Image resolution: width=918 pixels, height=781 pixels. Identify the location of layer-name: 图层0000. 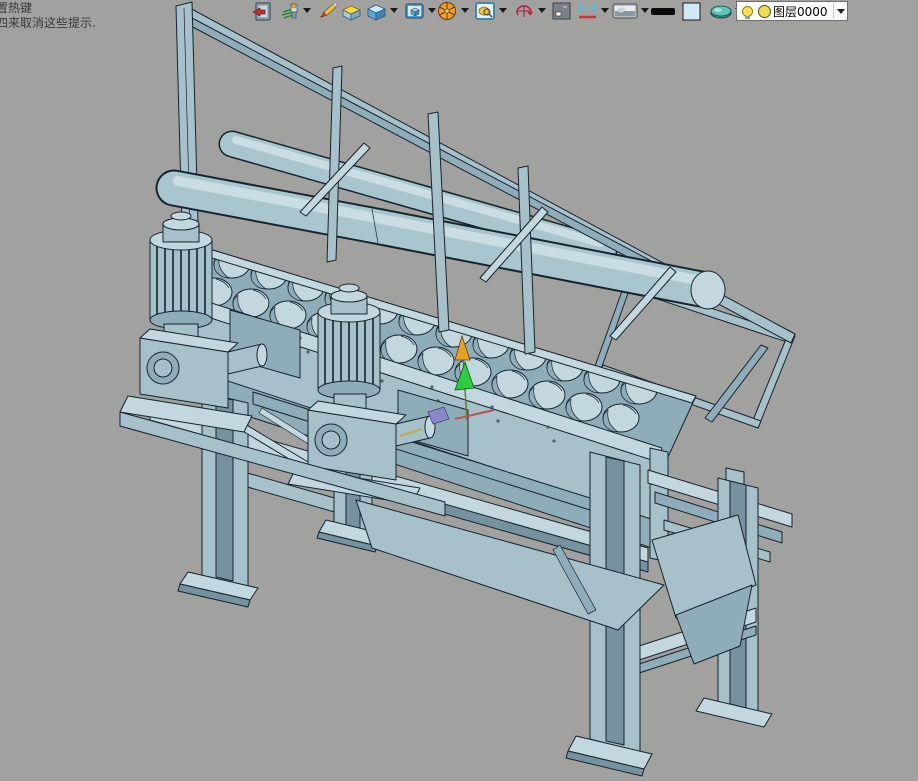
(800, 11).